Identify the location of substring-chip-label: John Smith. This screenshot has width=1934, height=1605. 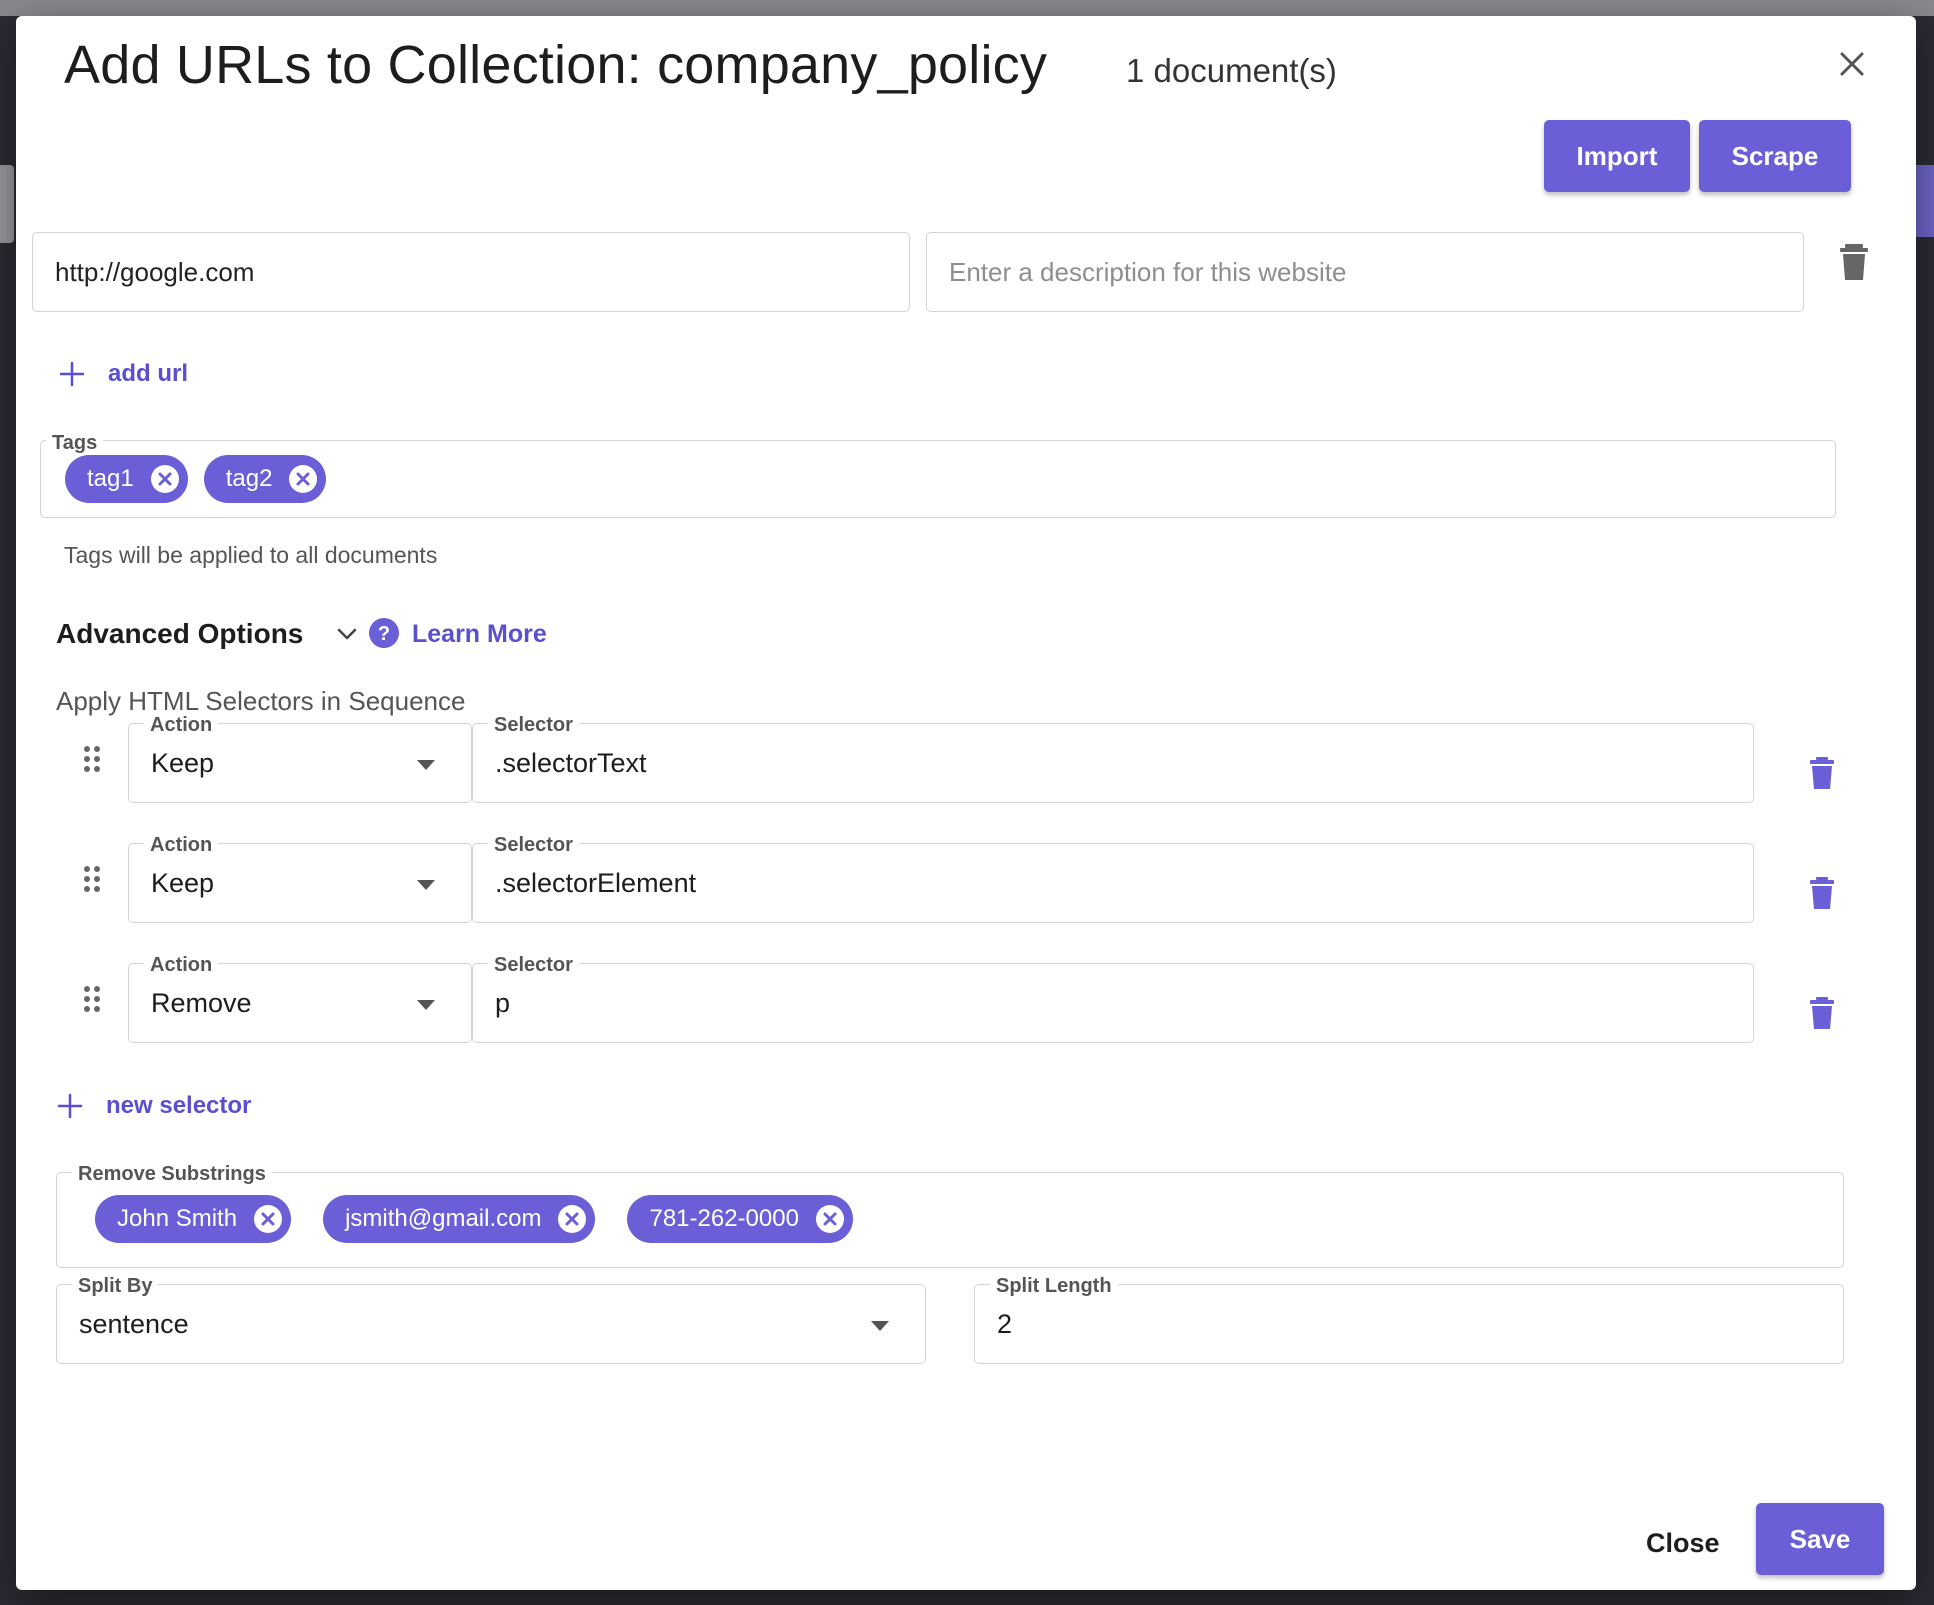
(177, 1218).